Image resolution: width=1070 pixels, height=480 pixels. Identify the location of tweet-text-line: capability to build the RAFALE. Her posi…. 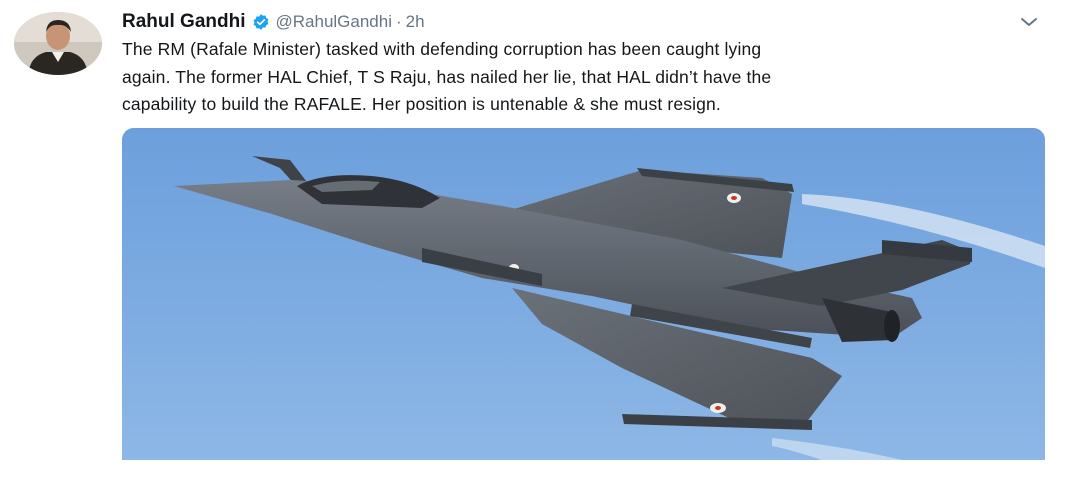
(421, 104).